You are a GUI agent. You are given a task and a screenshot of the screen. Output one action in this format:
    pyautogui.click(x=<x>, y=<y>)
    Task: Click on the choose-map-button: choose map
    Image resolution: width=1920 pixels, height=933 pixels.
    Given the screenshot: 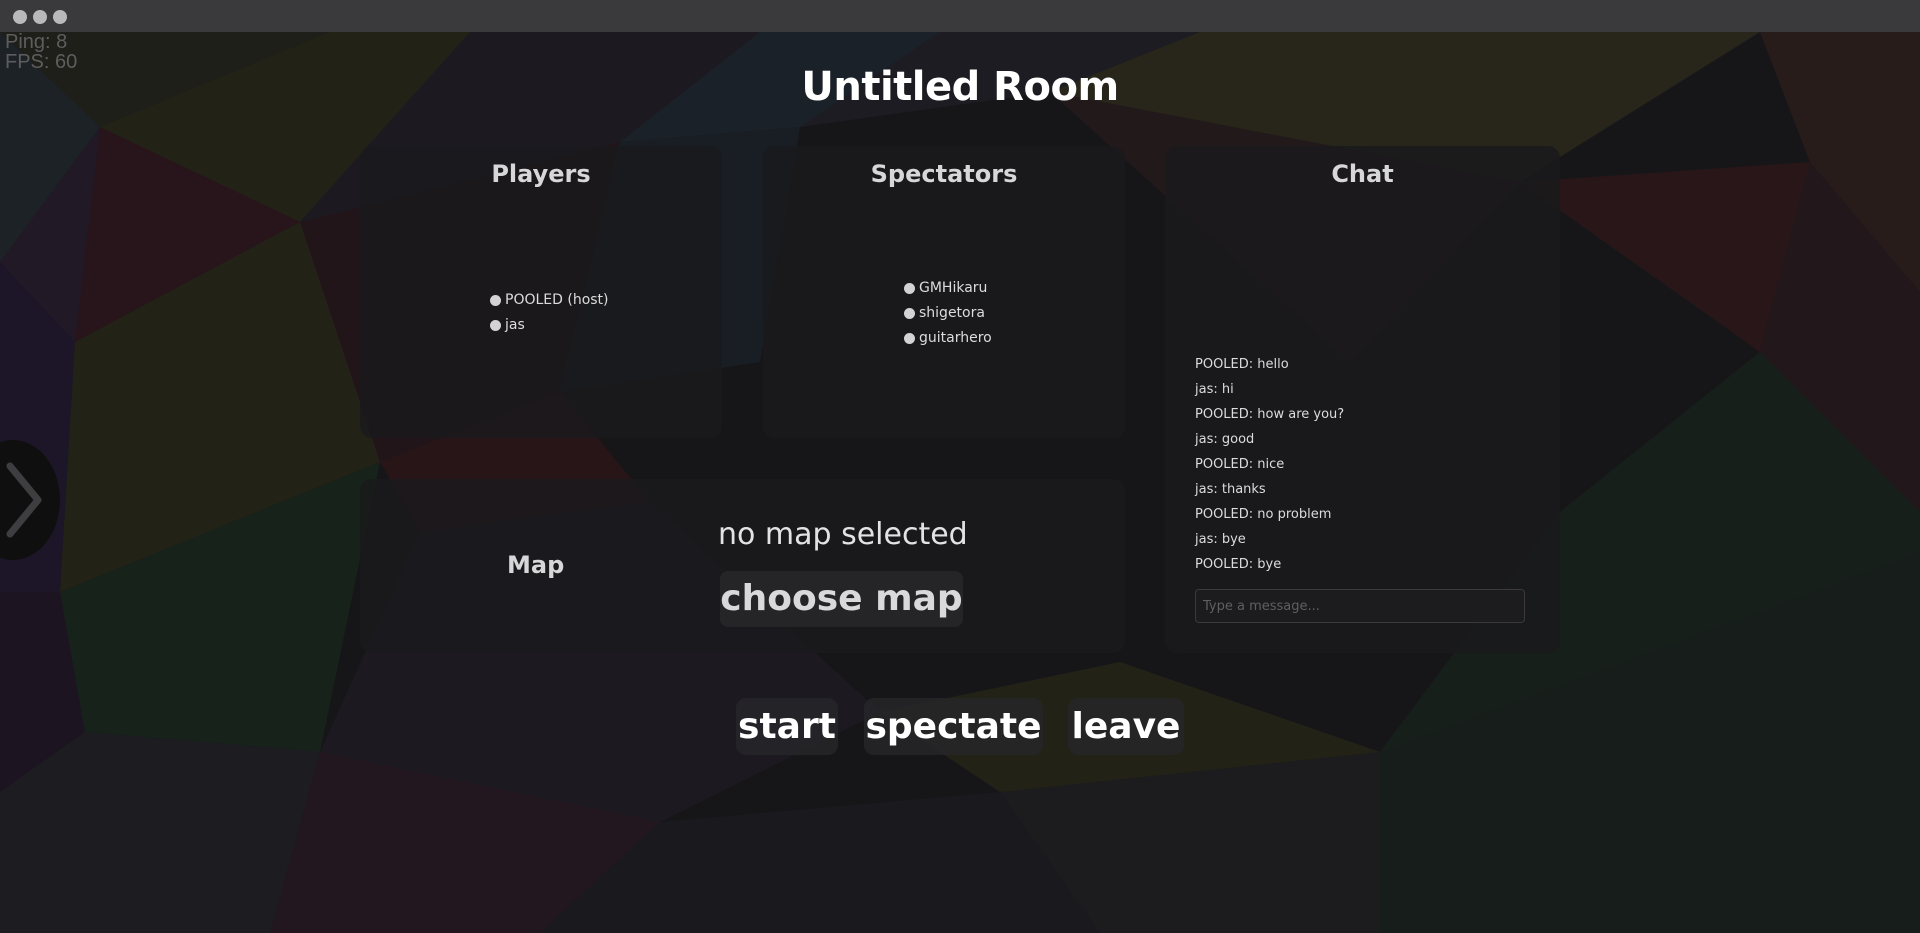 What is the action you would take?
    pyautogui.click(x=841, y=599)
    